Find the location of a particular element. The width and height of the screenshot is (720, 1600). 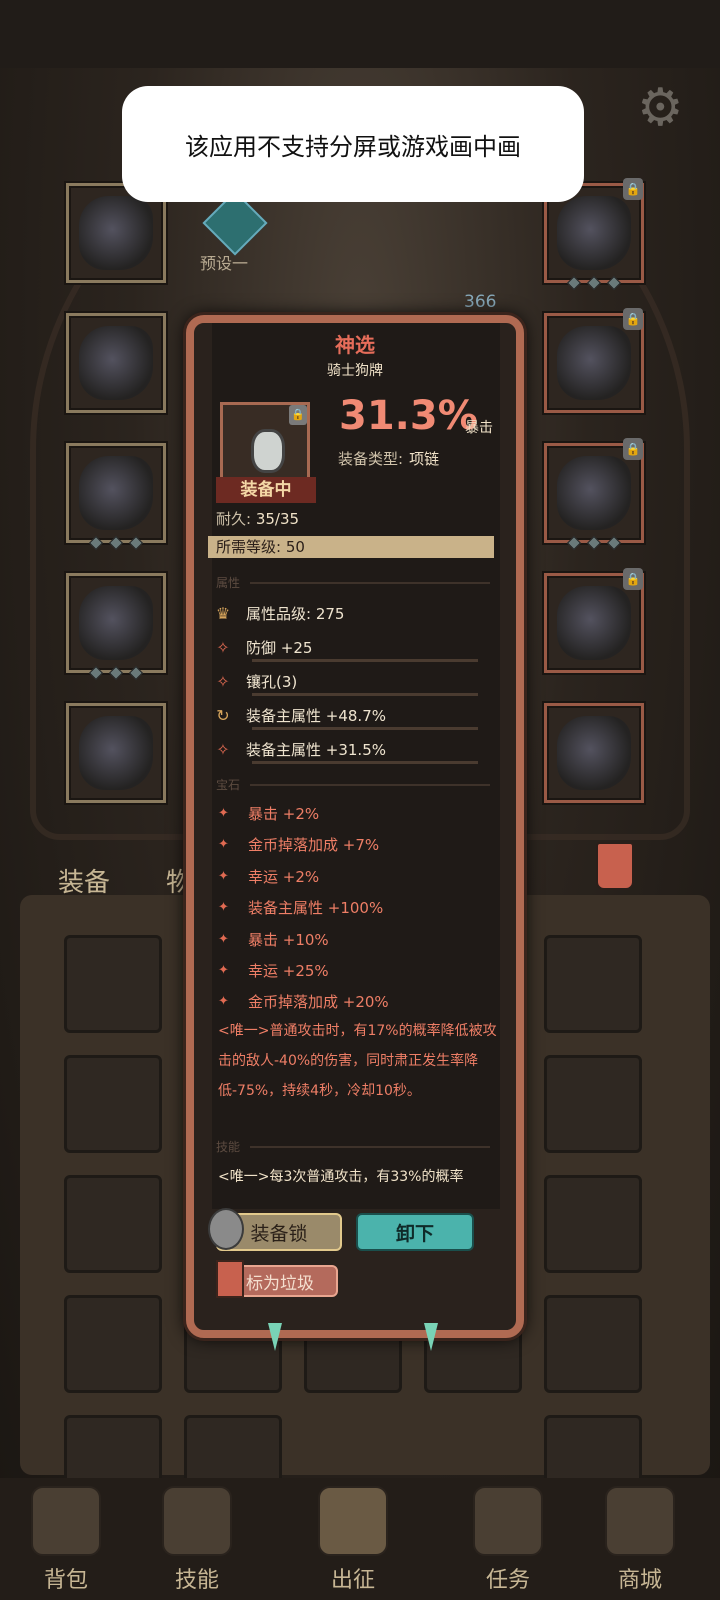

nav-skills: 技能 is located at coordinates (197, 1539).